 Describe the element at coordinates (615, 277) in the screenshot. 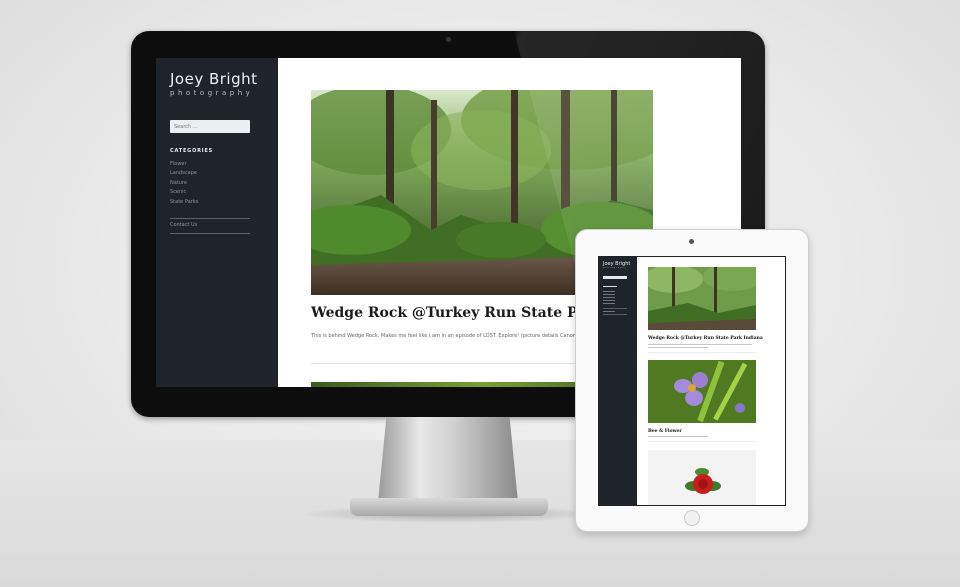

I see `tablet-search-input` at that location.